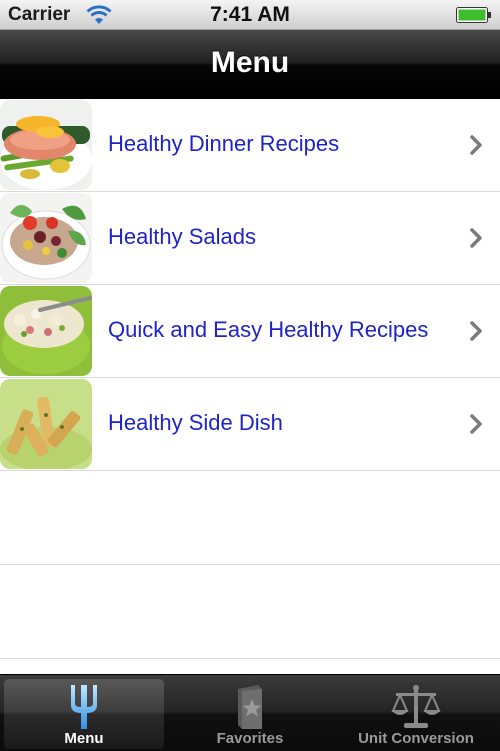 The width and height of the screenshot is (500, 751). Describe the element at coordinates (84, 707) in the screenshot. I see `fork-icon` at that location.